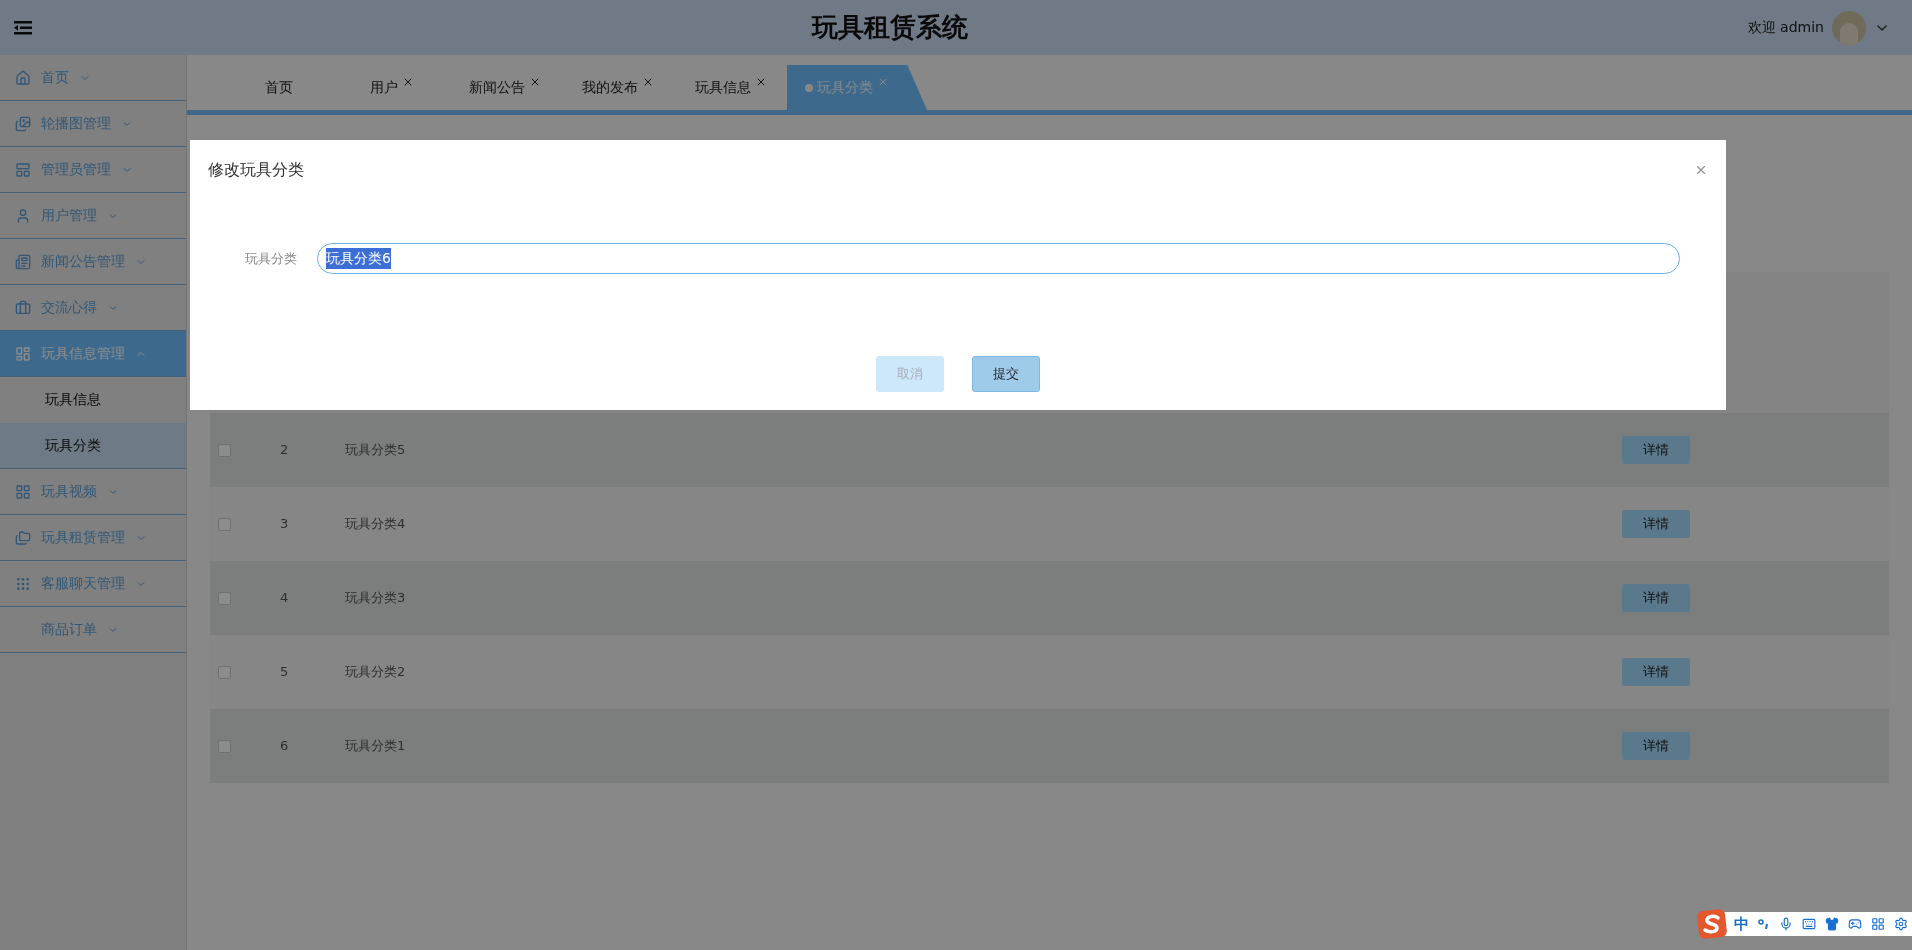  I want to click on table-cell: 玩具分类3, so click(375, 598).